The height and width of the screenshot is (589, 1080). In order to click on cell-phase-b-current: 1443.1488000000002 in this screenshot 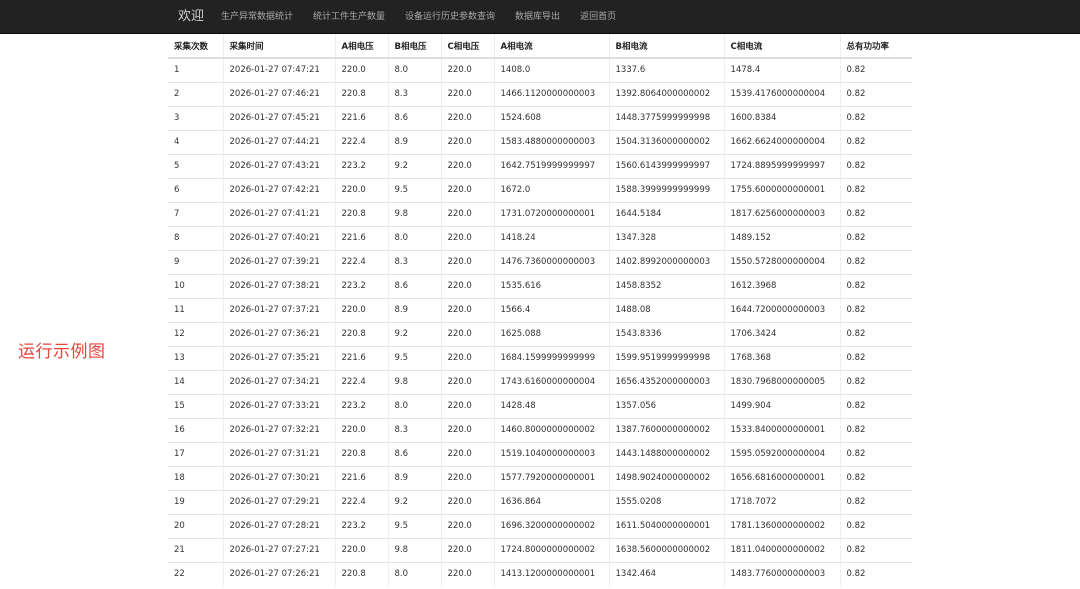, I will do `click(666, 453)`.